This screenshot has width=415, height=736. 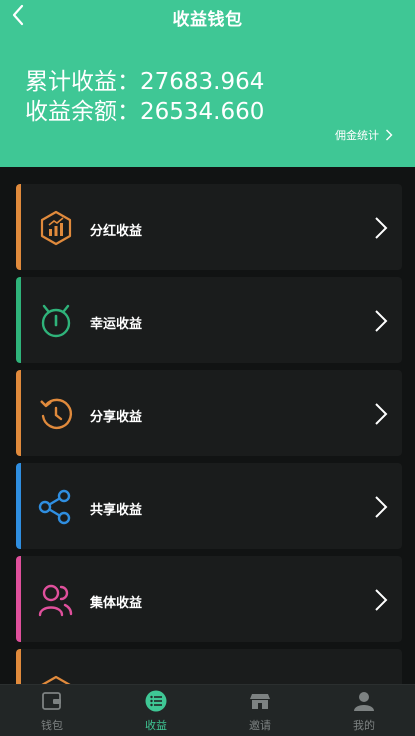 What do you see at coordinates (260, 725) in the screenshot?
I see `tab-label: 邀请` at bounding box center [260, 725].